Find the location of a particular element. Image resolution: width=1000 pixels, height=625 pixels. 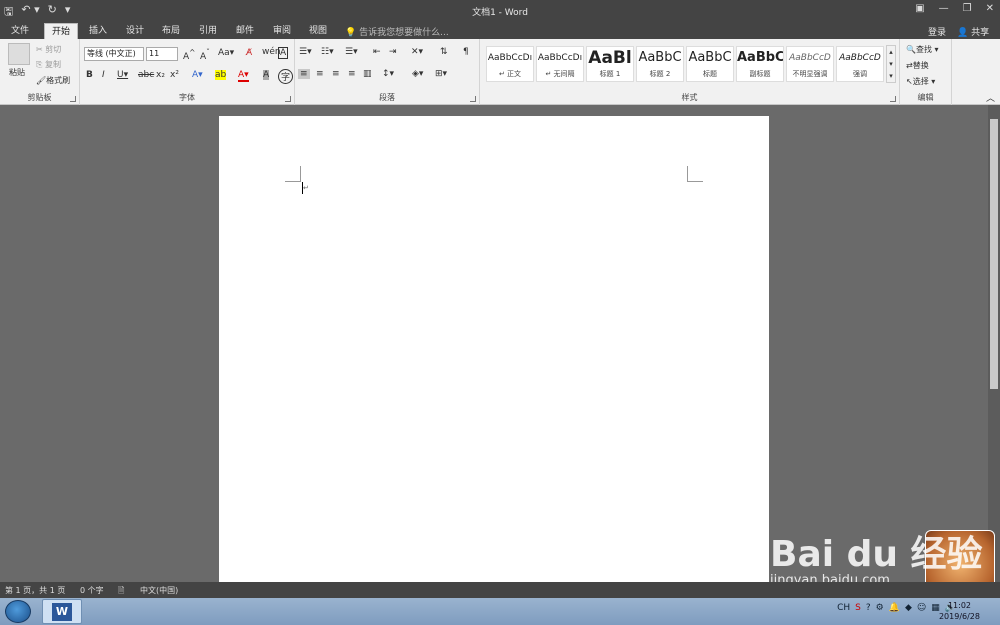

cut-button: ✂ 剪切 is located at coordinates (48, 49).